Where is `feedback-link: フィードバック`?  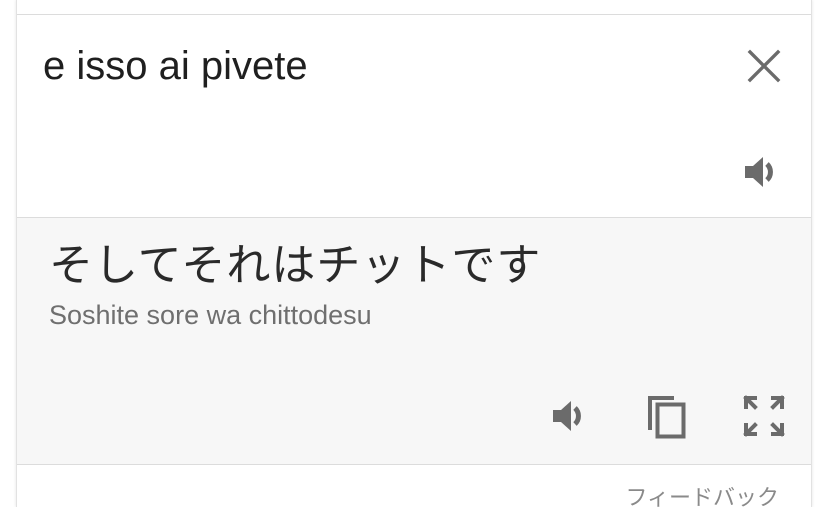 feedback-link: フィードバック is located at coordinates (702, 493).